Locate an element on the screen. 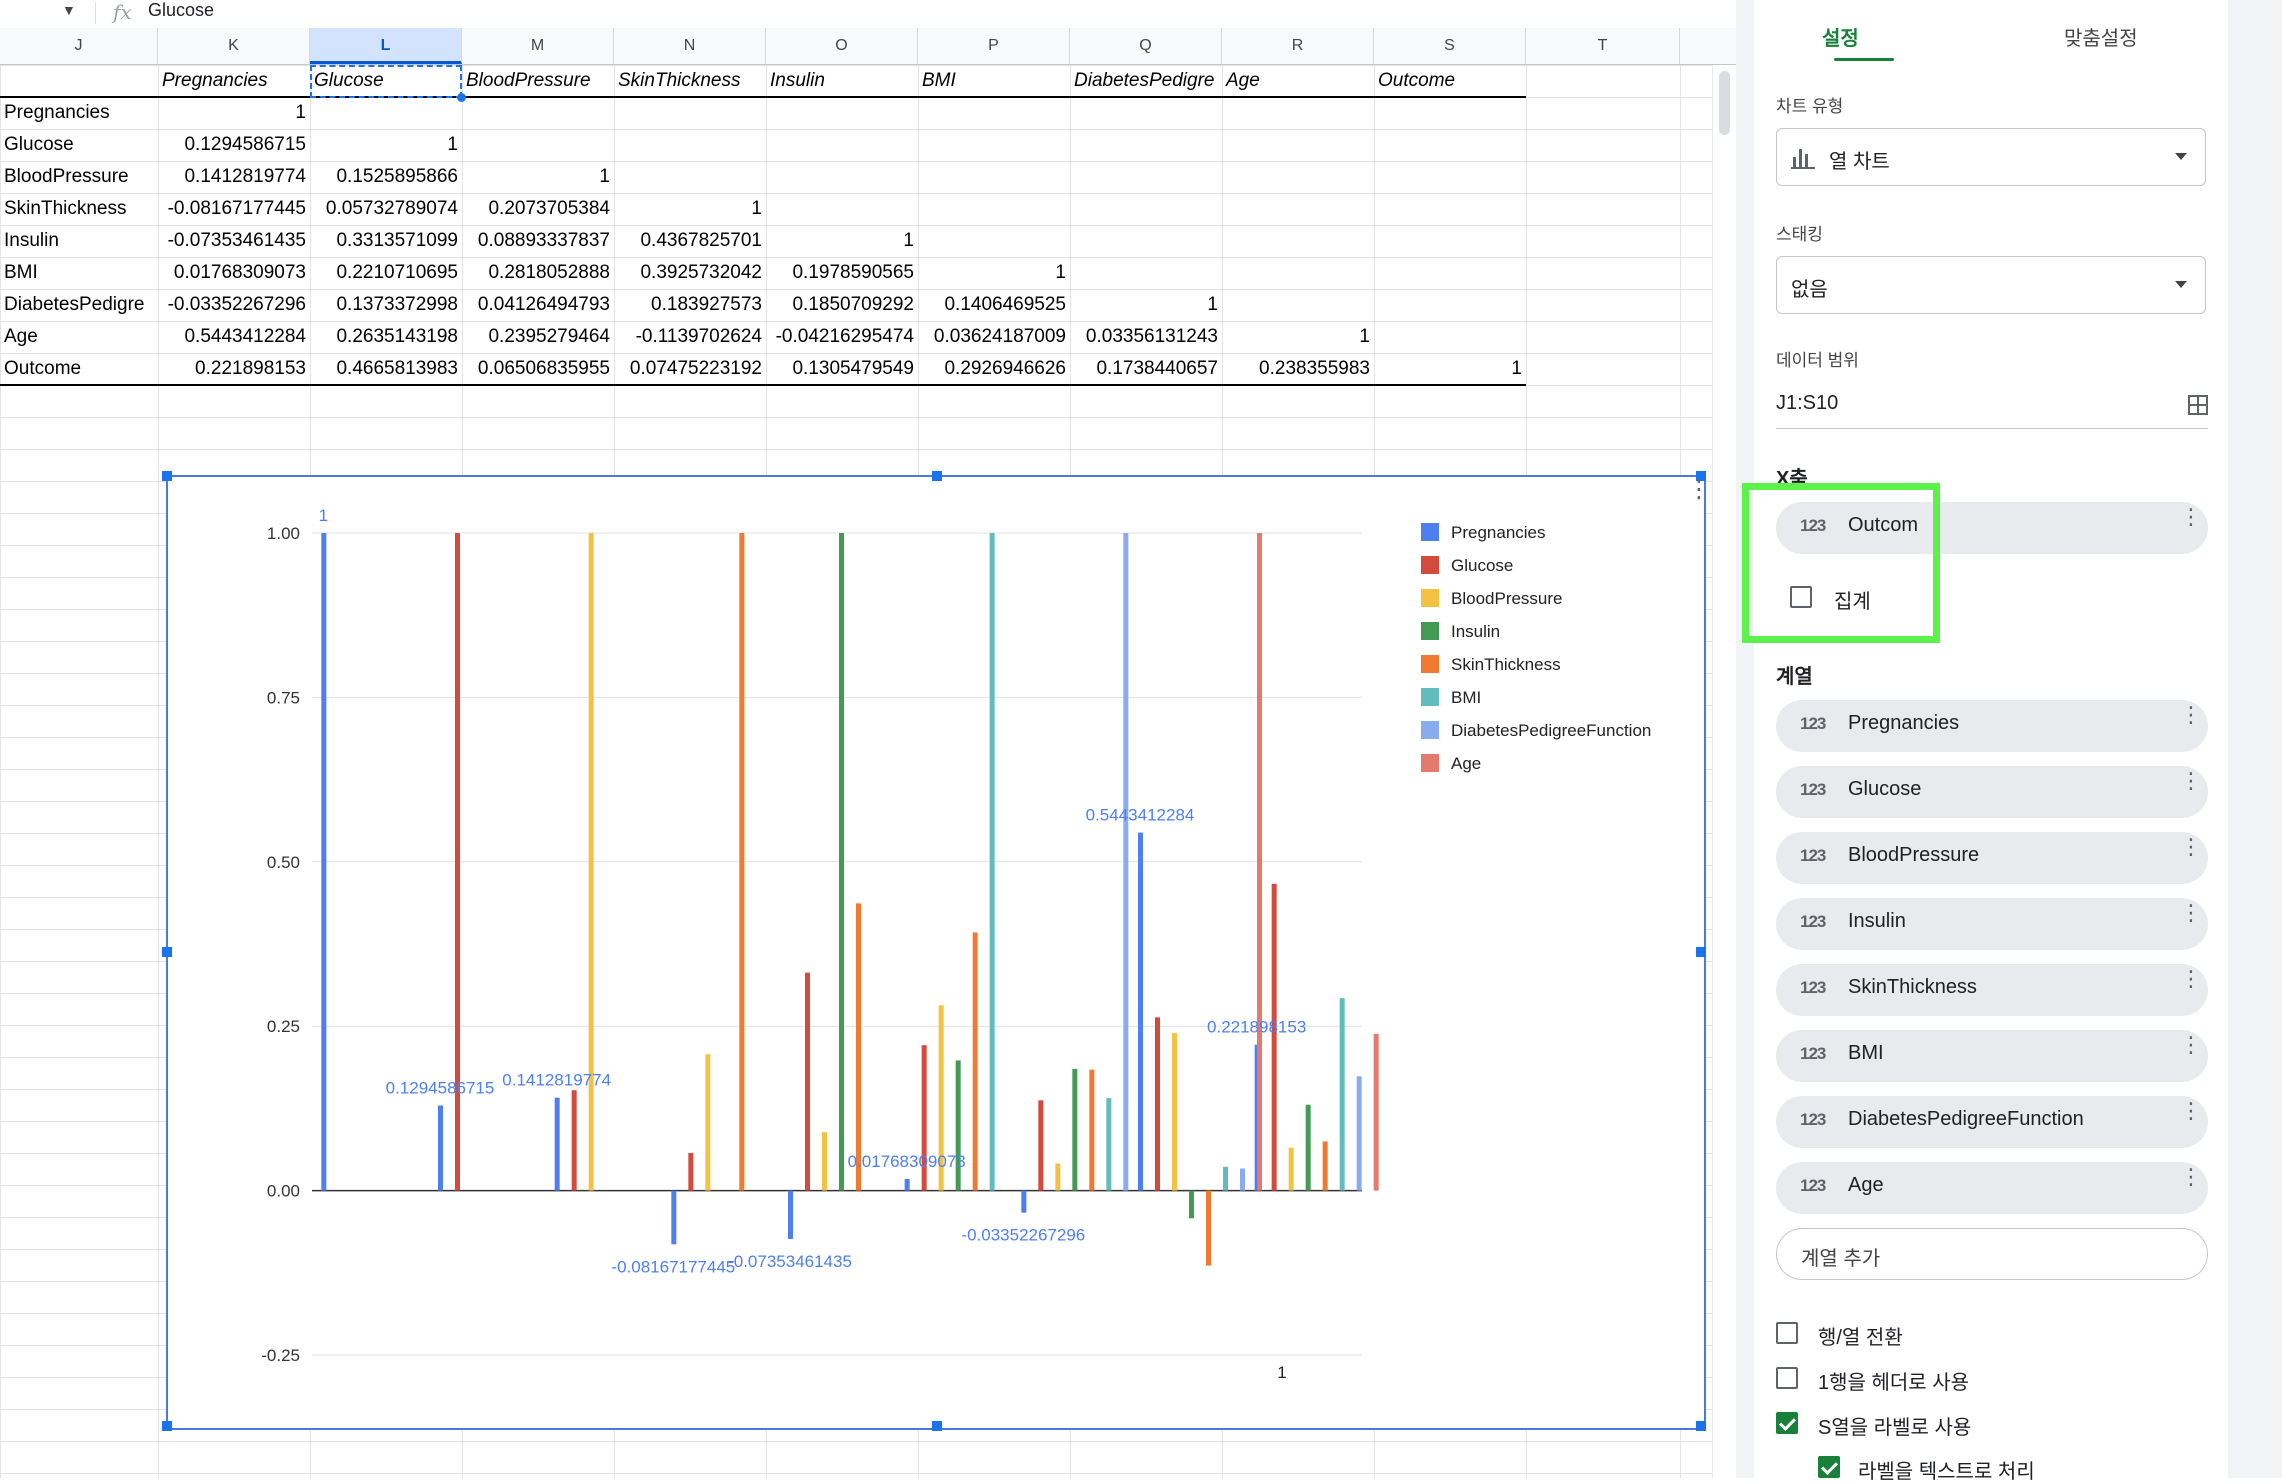  table-cell: 0.2395279464 is located at coordinates (538, 337).